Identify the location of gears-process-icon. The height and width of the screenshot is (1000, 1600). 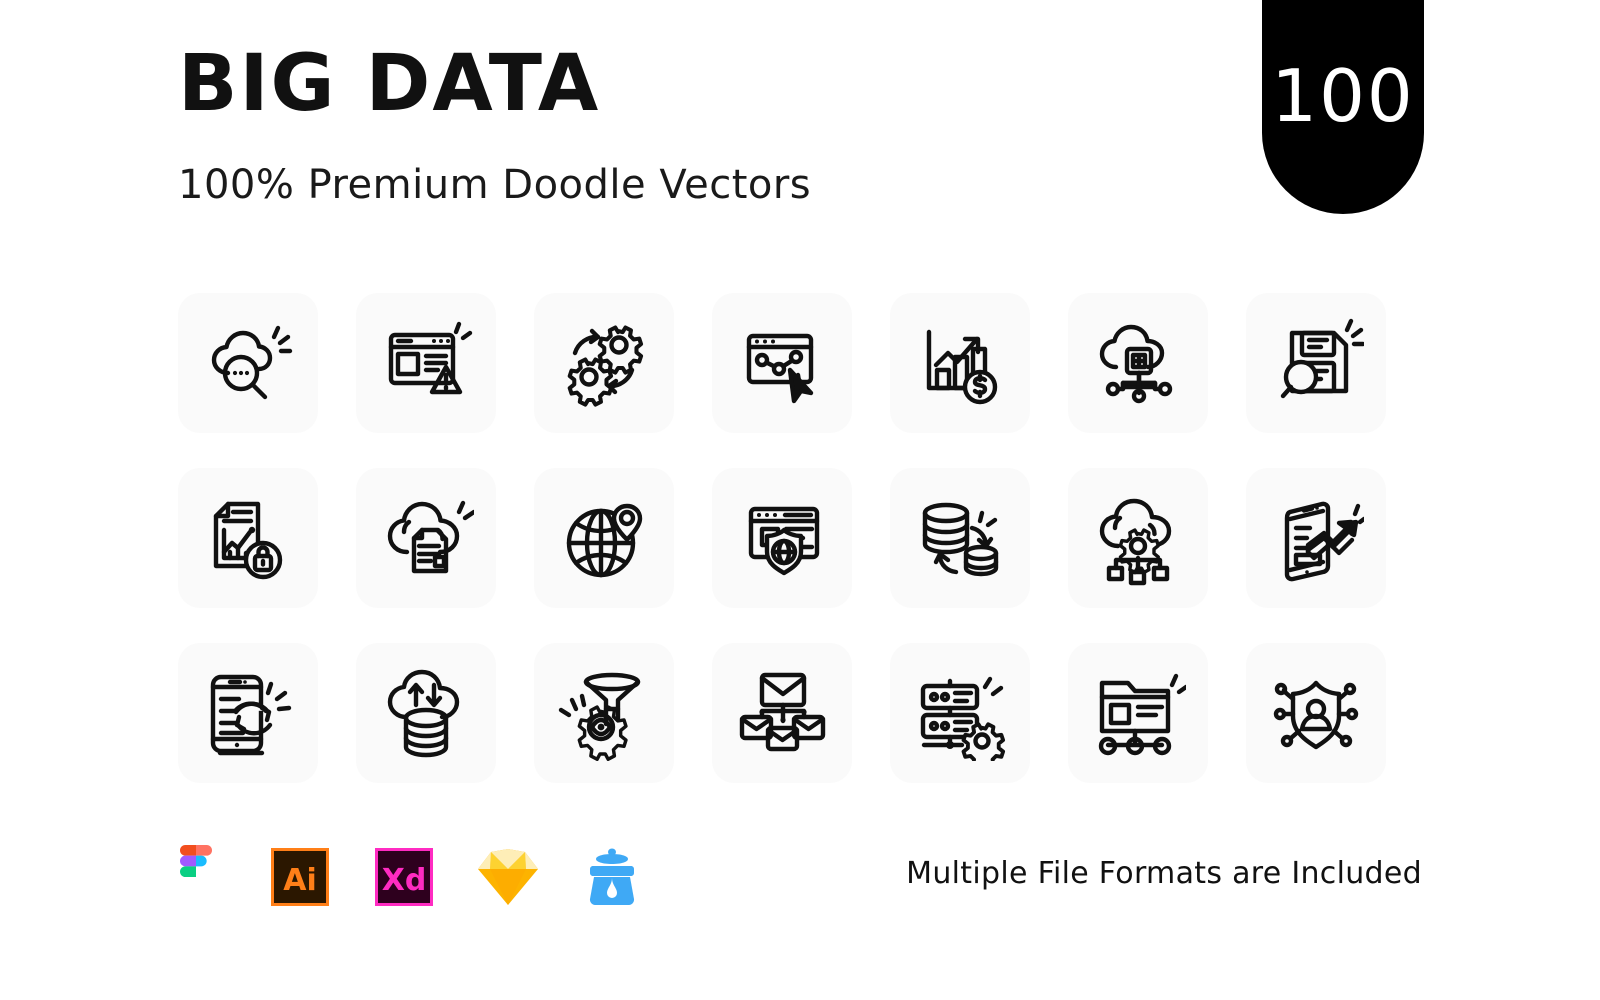
(605, 366).